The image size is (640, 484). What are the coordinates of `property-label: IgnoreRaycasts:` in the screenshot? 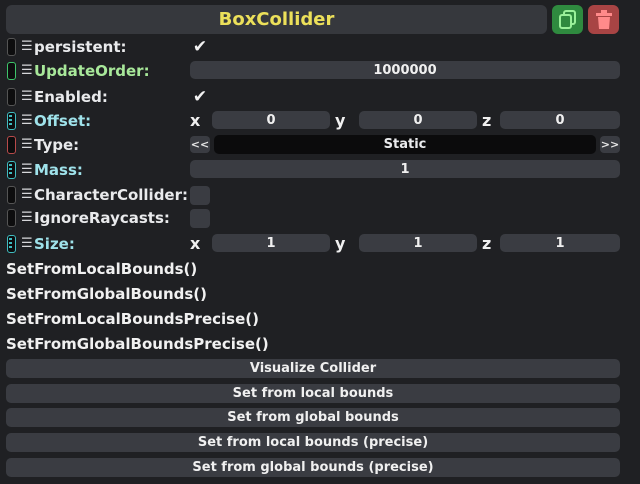 It's located at (102, 218).